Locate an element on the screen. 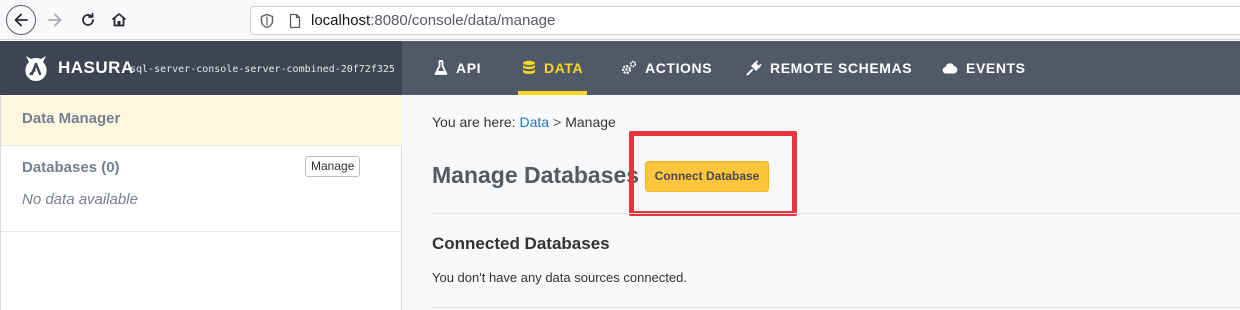  page-icon is located at coordinates (295, 21).